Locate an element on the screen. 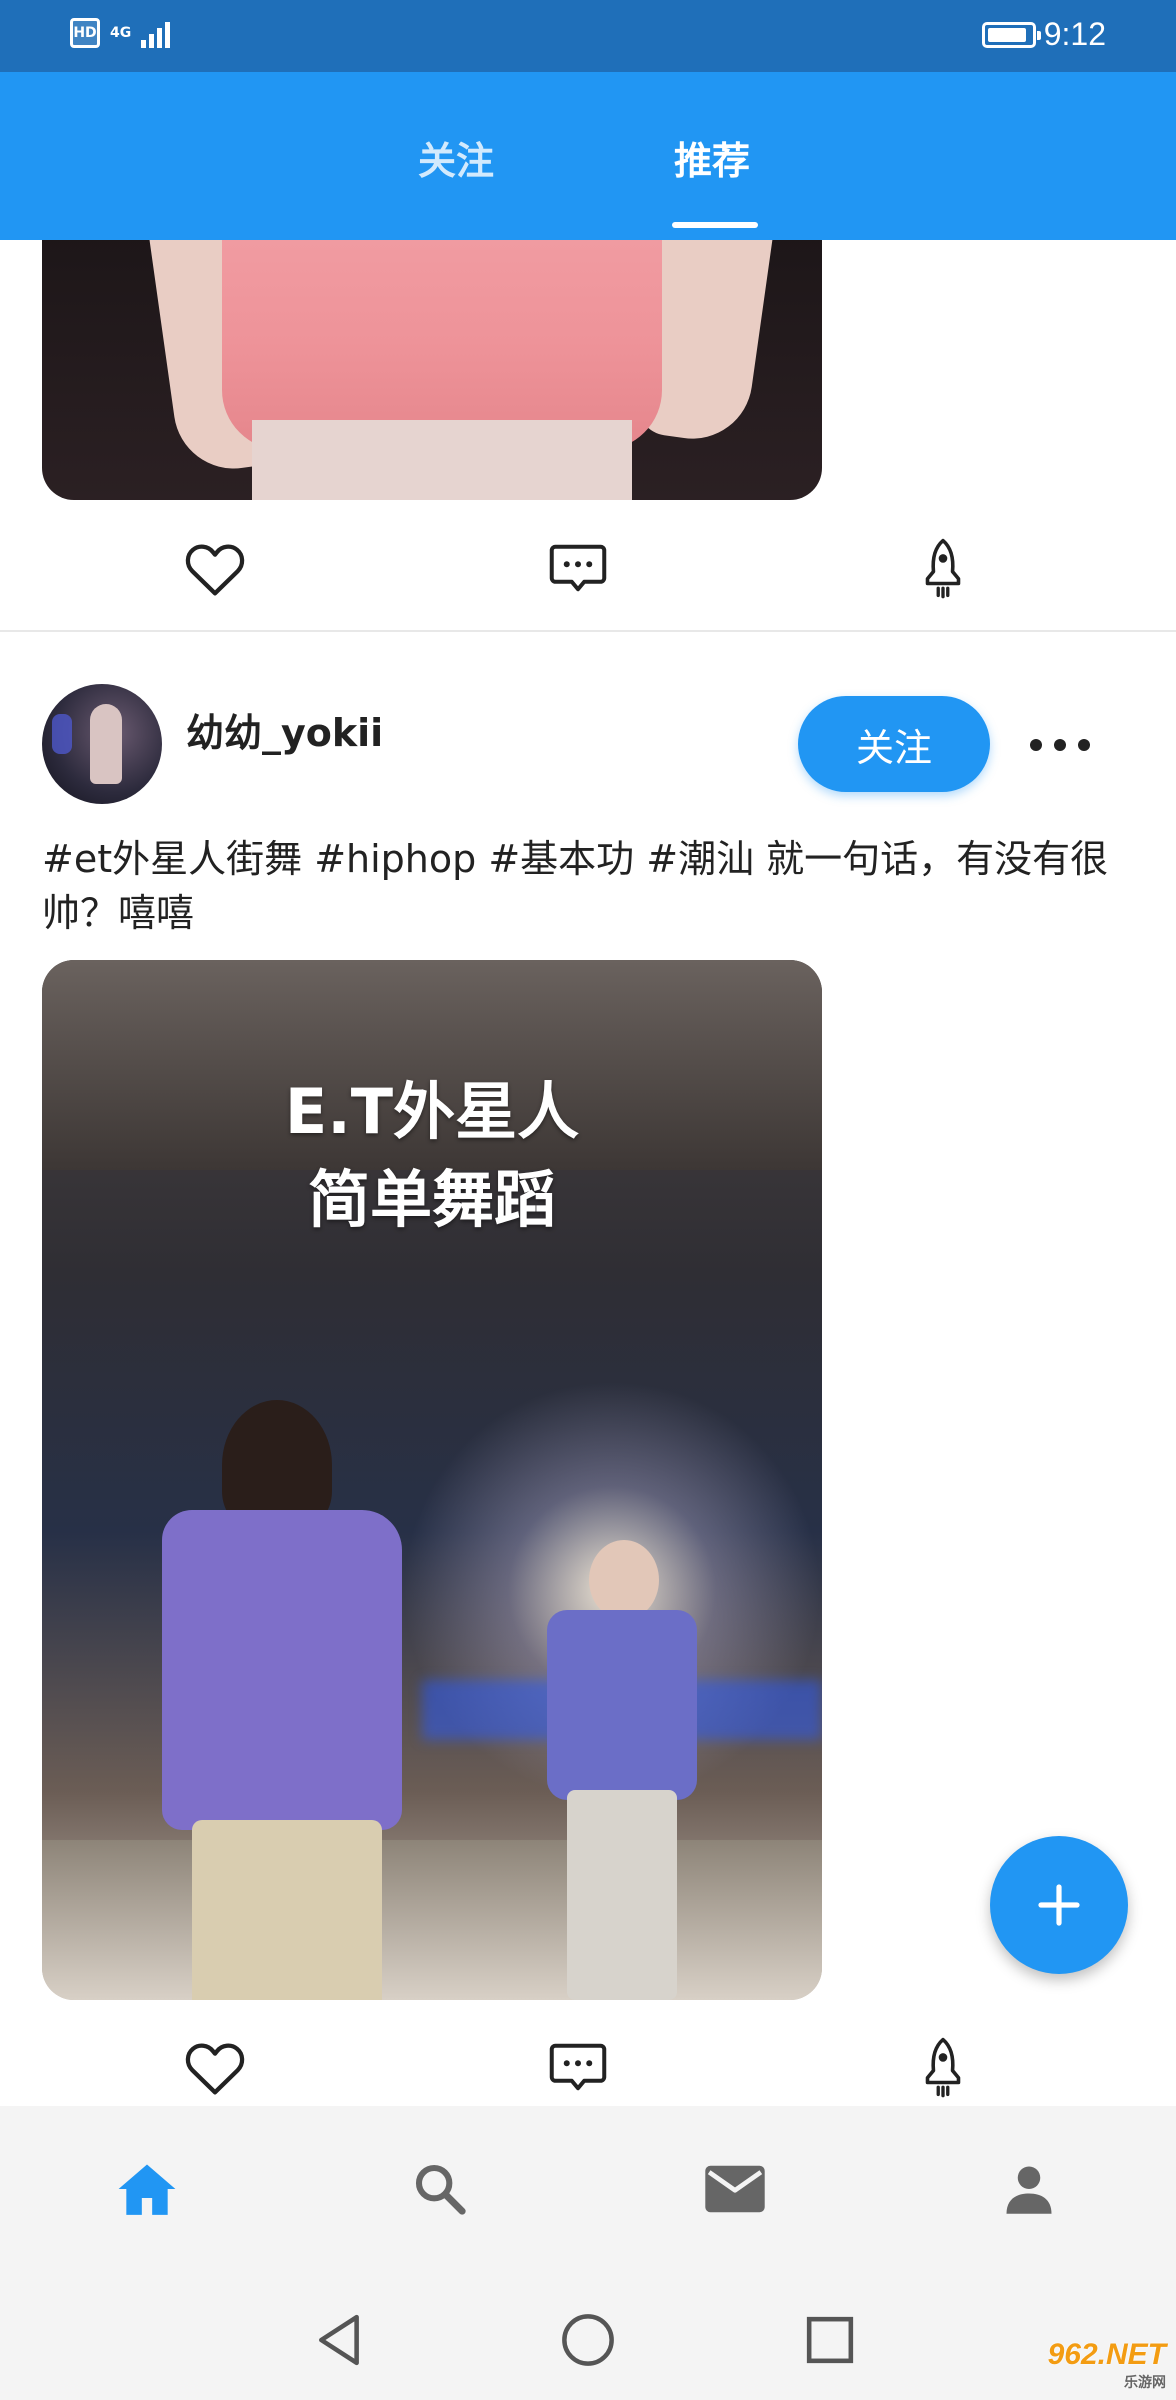 Image resolution: width=1176 pixels, height=2400 pixels. plus-icon is located at coordinates (1059, 1905).